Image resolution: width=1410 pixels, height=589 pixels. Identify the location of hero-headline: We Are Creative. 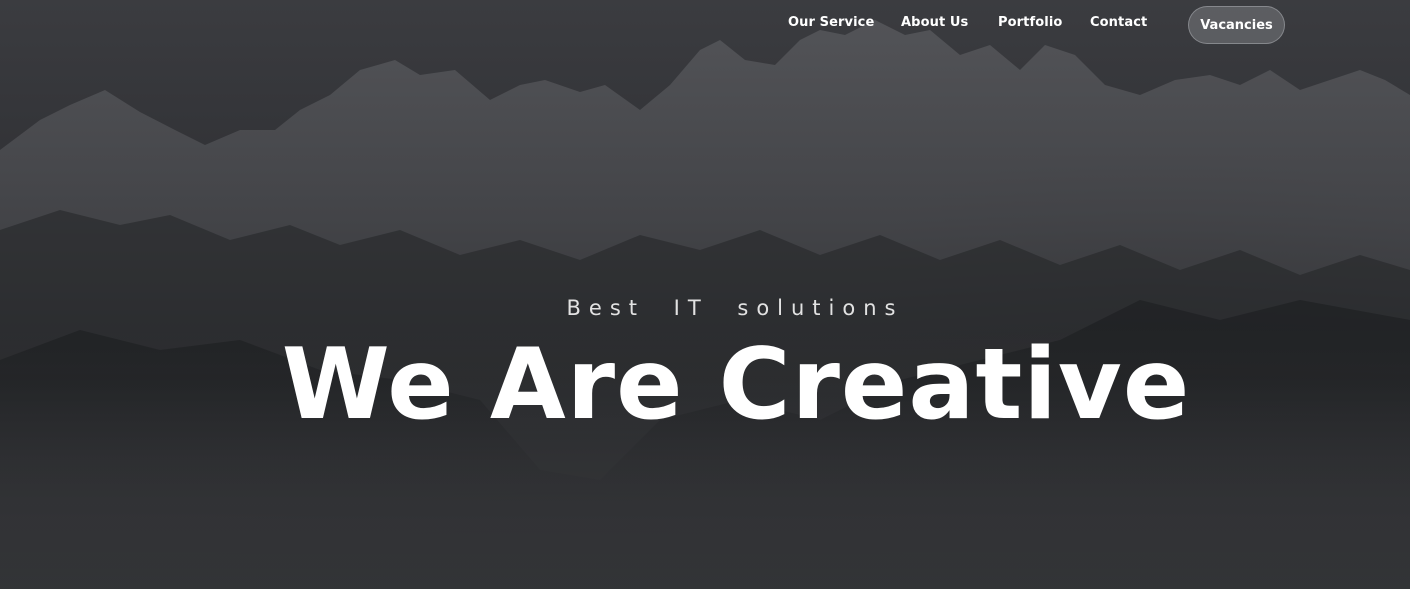
(736, 385).